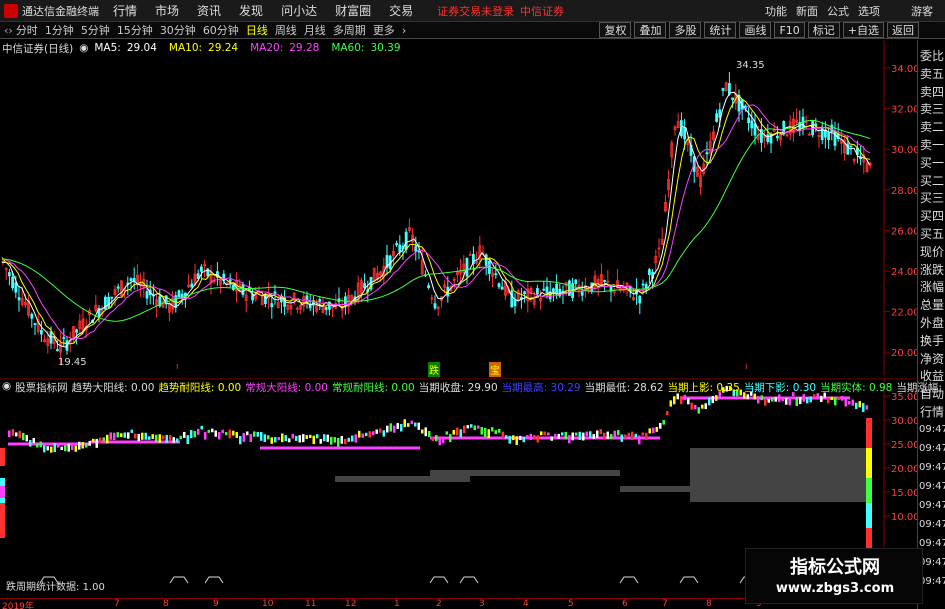 Image resolution: width=945 pixels, height=609 pixels. What do you see at coordinates (384, 30) in the screenshot?
I see `period-more: 更多` at bounding box center [384, 30].